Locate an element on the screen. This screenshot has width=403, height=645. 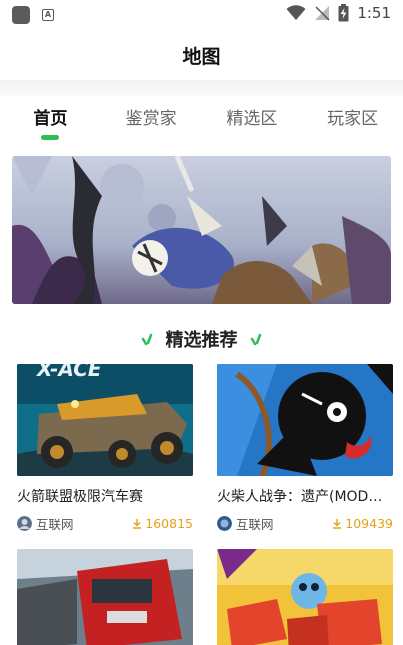
svg-text: X-ACE is located at coordinates (68, 372).